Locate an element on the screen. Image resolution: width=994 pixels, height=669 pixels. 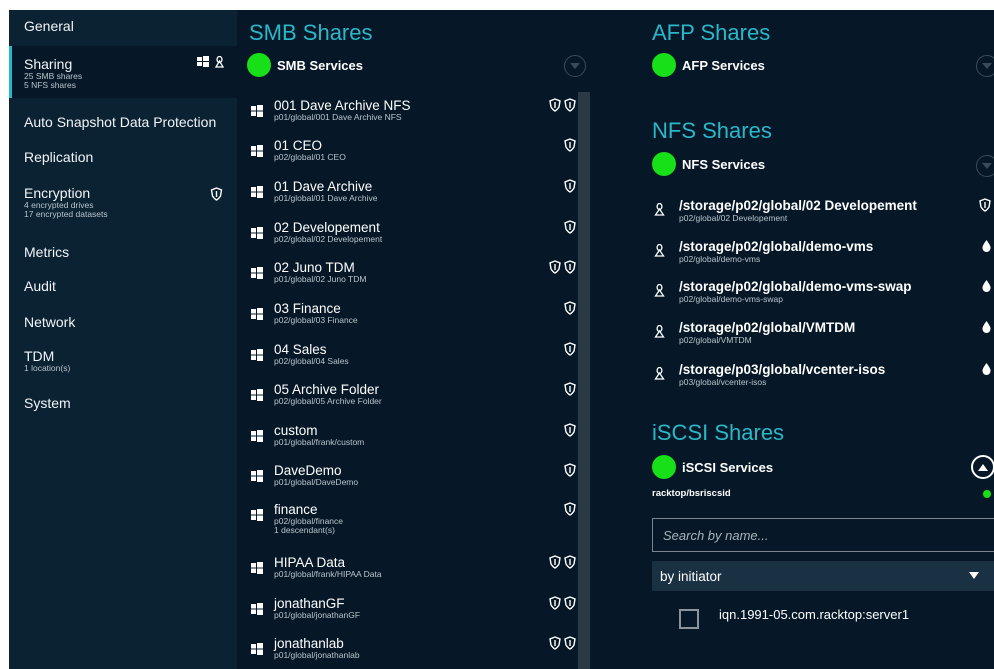
smb-share-row: 02 Juno TDM p01/global/02 Juno TDM is located at coordinates (416, 280).